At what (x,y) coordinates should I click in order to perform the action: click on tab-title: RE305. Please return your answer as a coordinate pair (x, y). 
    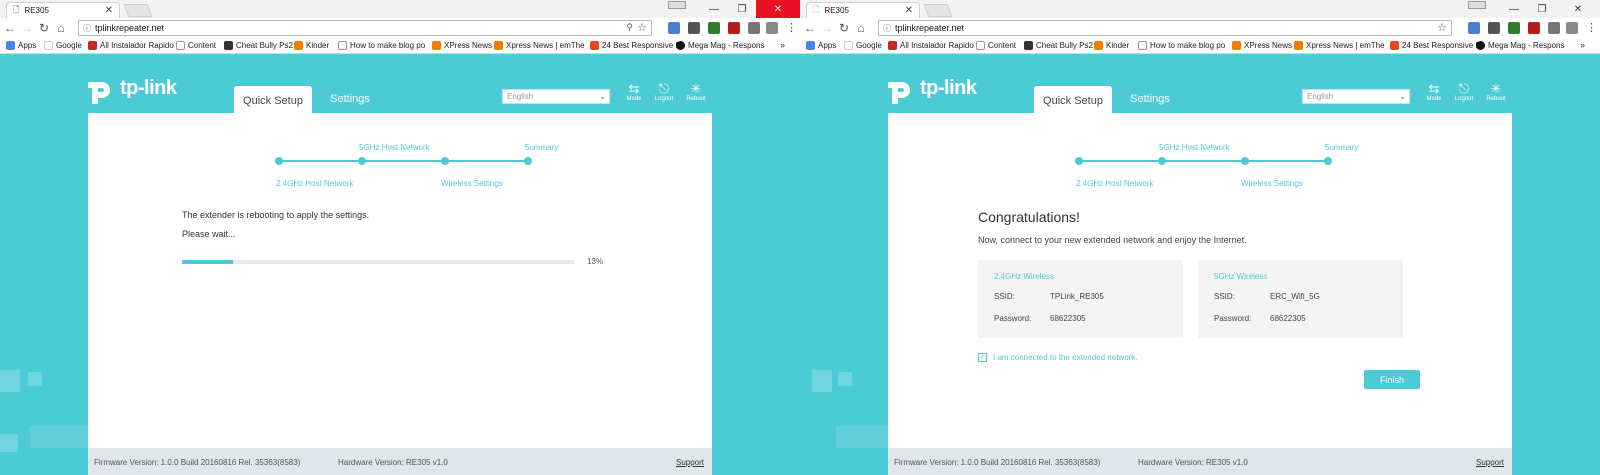
    Looking at the image, I should click on (36, 10).